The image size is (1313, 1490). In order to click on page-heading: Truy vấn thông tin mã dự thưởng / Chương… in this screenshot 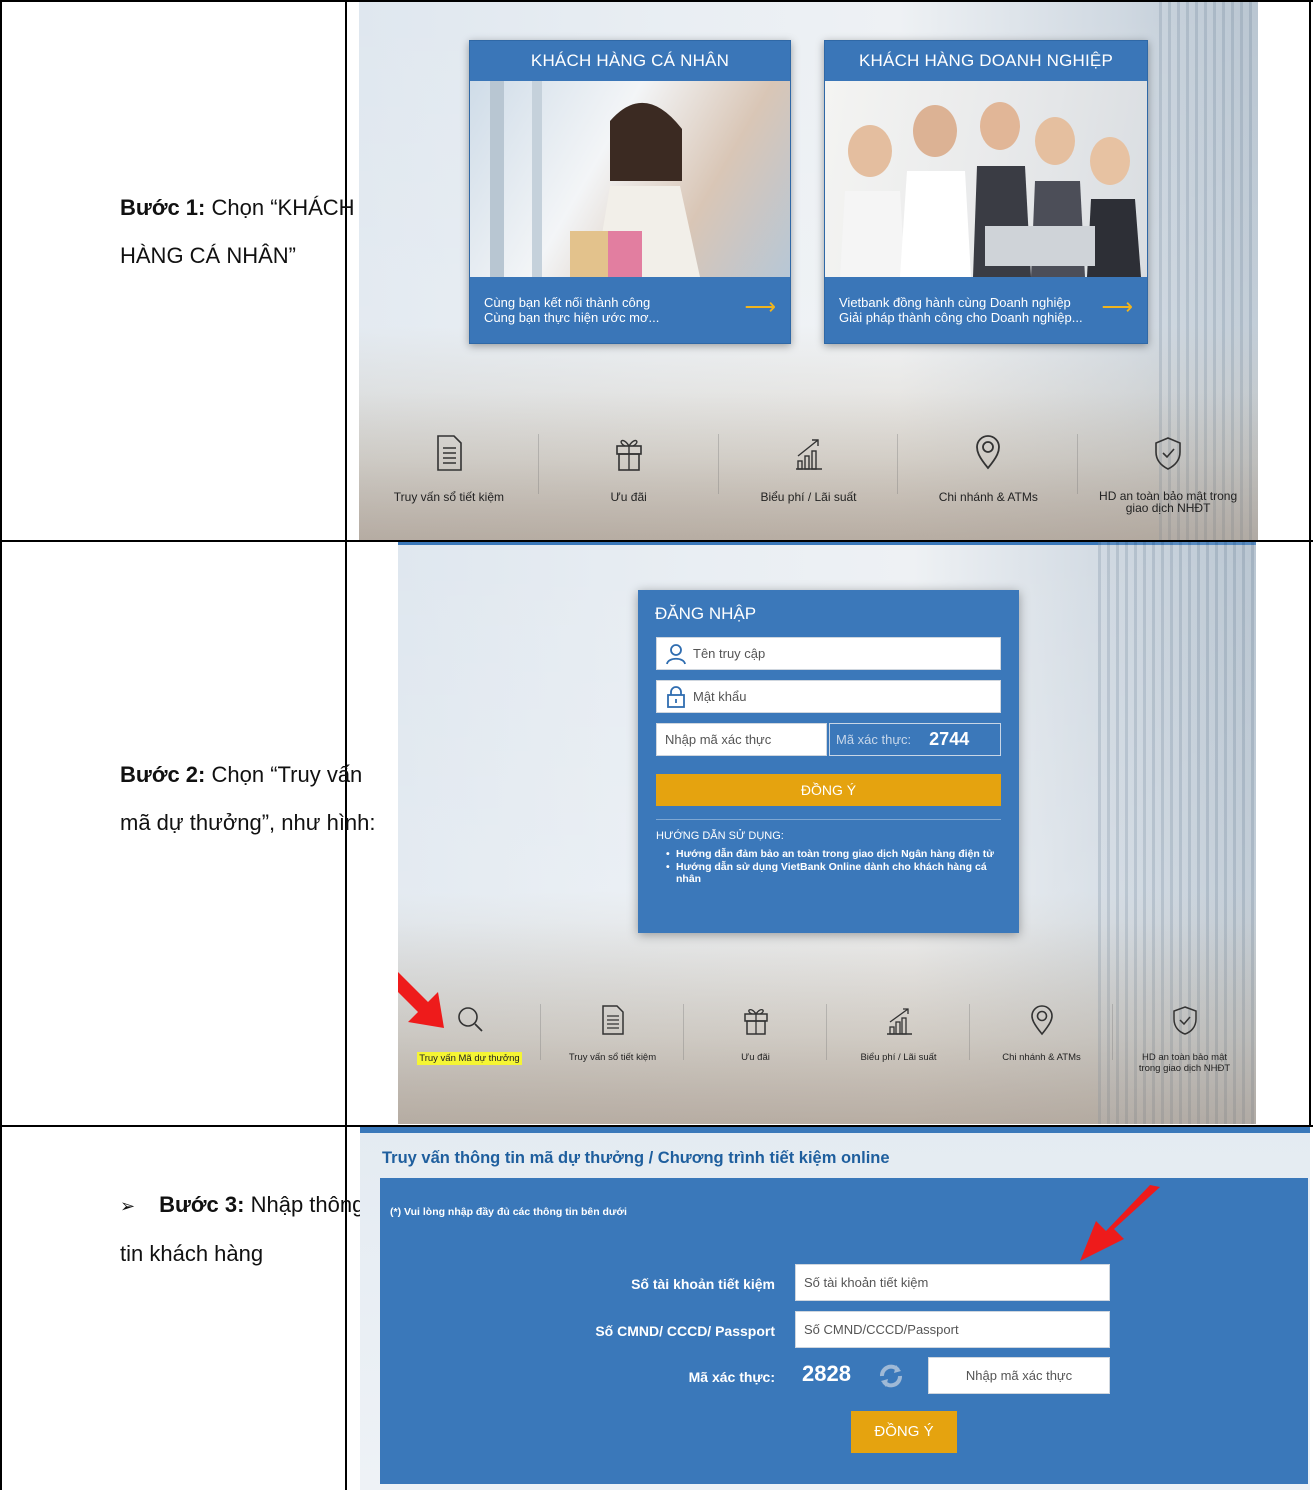, I will do `click(636, 1158)`.